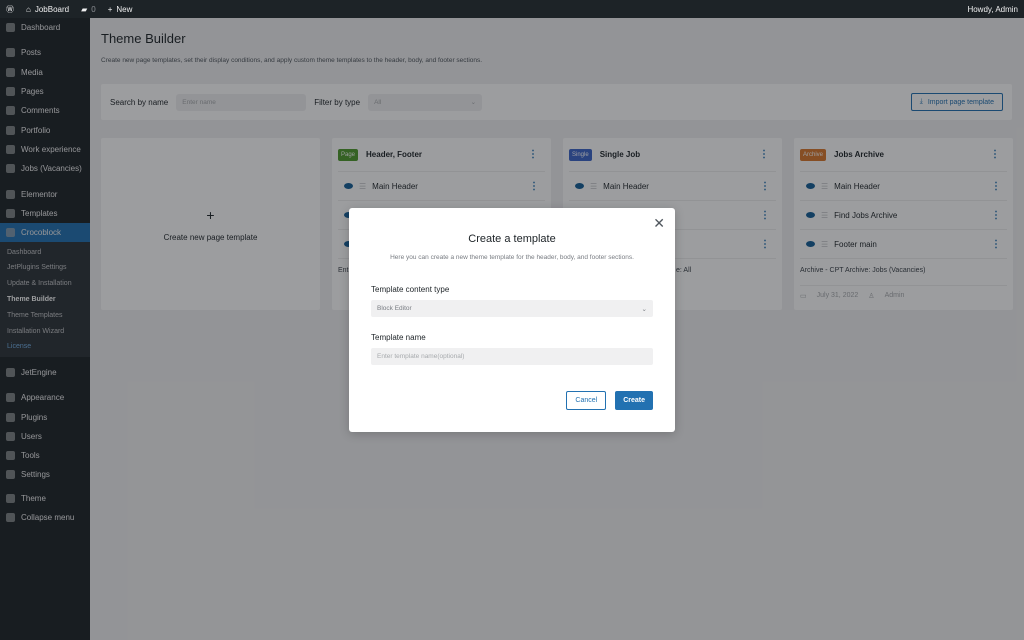 This screenshot has width=1024, height=640. What do you see at coordinates (120, 9) in the screenshot?
I see `new-link: + New` at bounding box center [120, 9].